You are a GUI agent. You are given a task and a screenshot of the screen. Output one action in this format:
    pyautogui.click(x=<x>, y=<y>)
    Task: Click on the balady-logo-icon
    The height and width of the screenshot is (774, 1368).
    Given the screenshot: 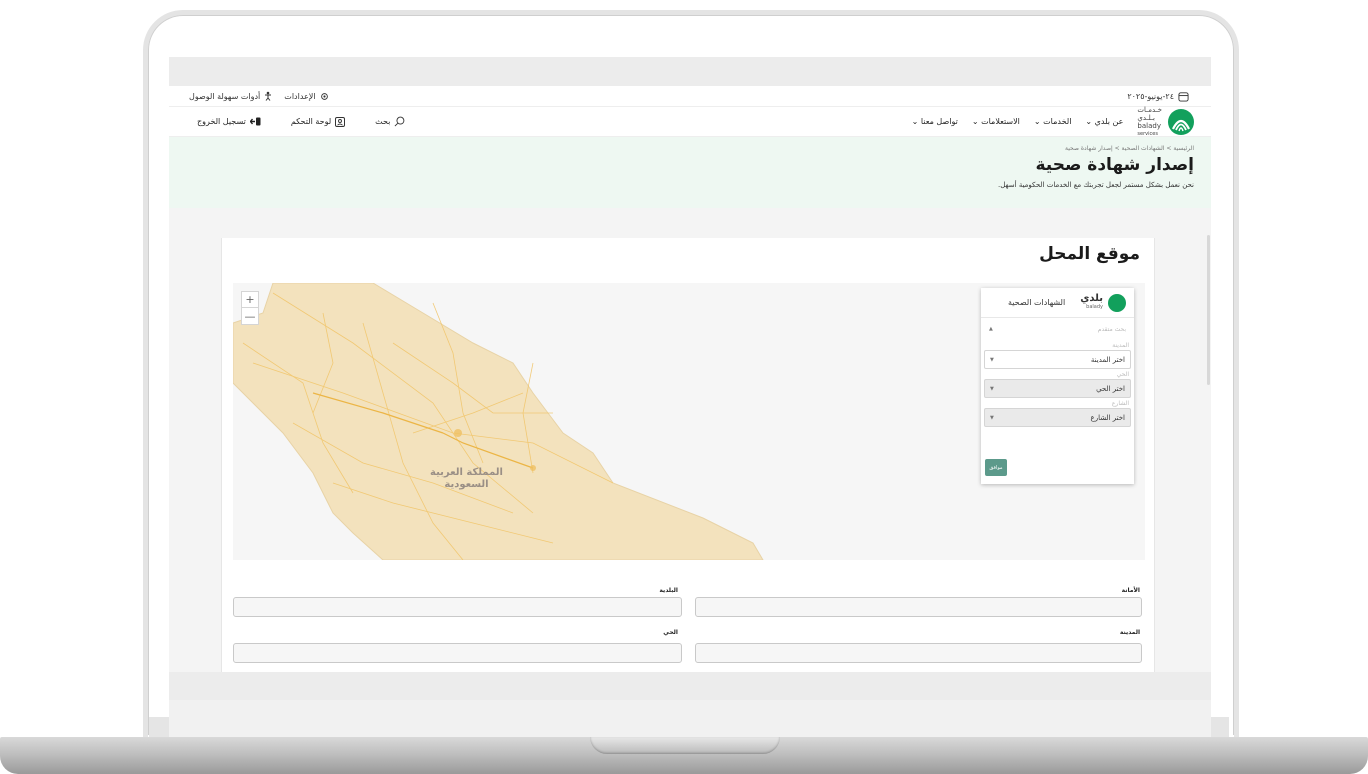 What is the action you would take?
    pyautogui.click(x=1181, y=121)
    